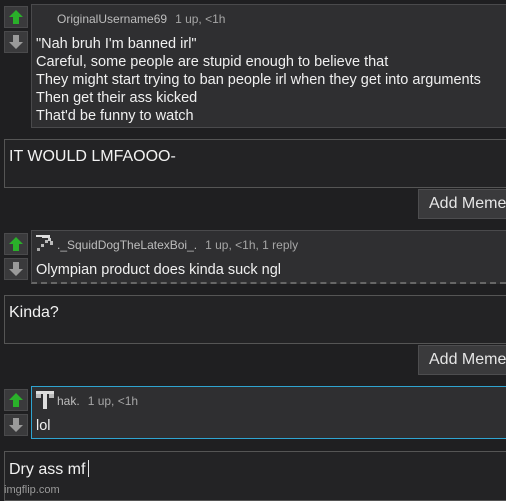 The image size is (506, 501). What do you see at coordinates (116, 44) in the screenshot?
I see `comment-line: "Nah bruh I'm banned irl"` at bounding box center [116, 44].